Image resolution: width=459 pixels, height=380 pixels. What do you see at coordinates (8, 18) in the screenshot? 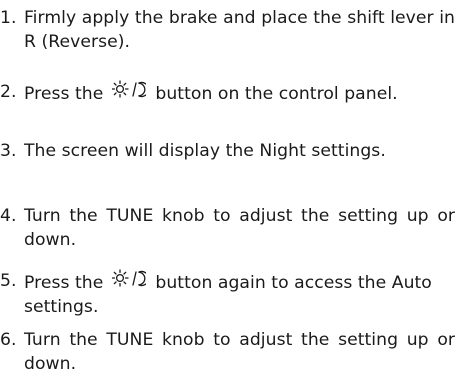
I see `step-number: 1.` at bounding box center [8, 18].